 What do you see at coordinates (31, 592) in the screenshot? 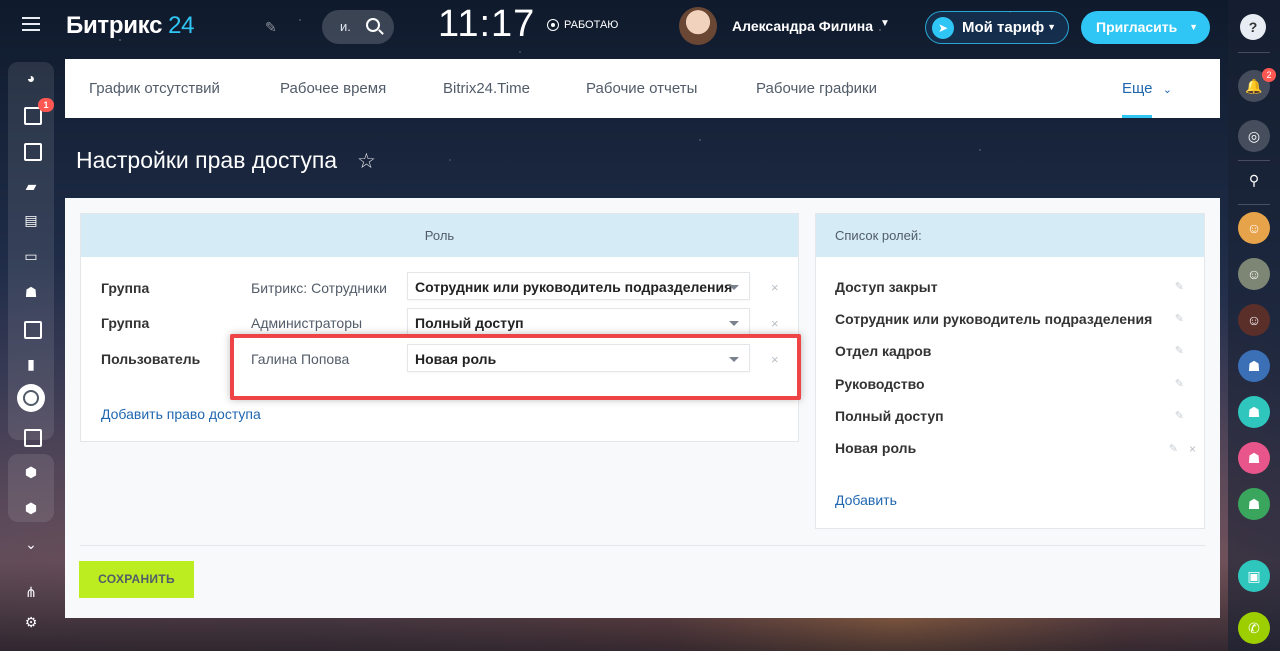
I see `sitemap-icon: ⋔` at bounding box center [31, 592].